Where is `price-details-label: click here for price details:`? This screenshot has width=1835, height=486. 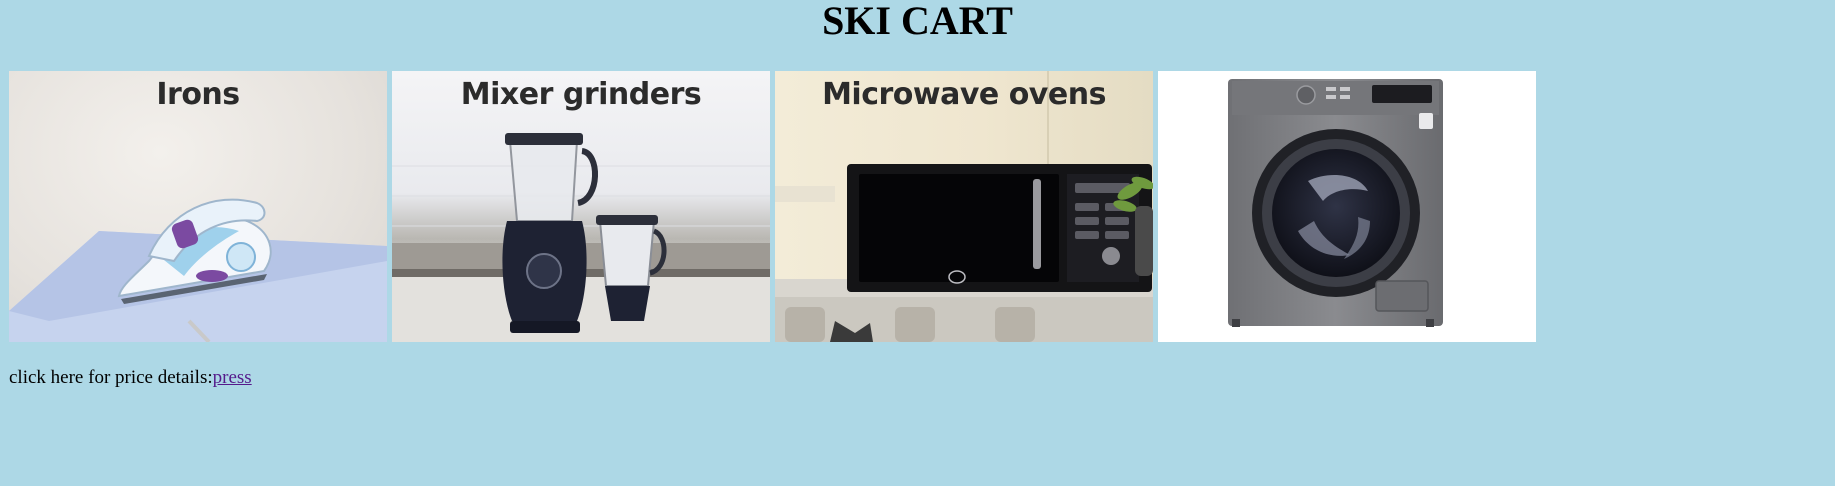
price-details-label: click here for price details: is located at coordinates (111, 377).